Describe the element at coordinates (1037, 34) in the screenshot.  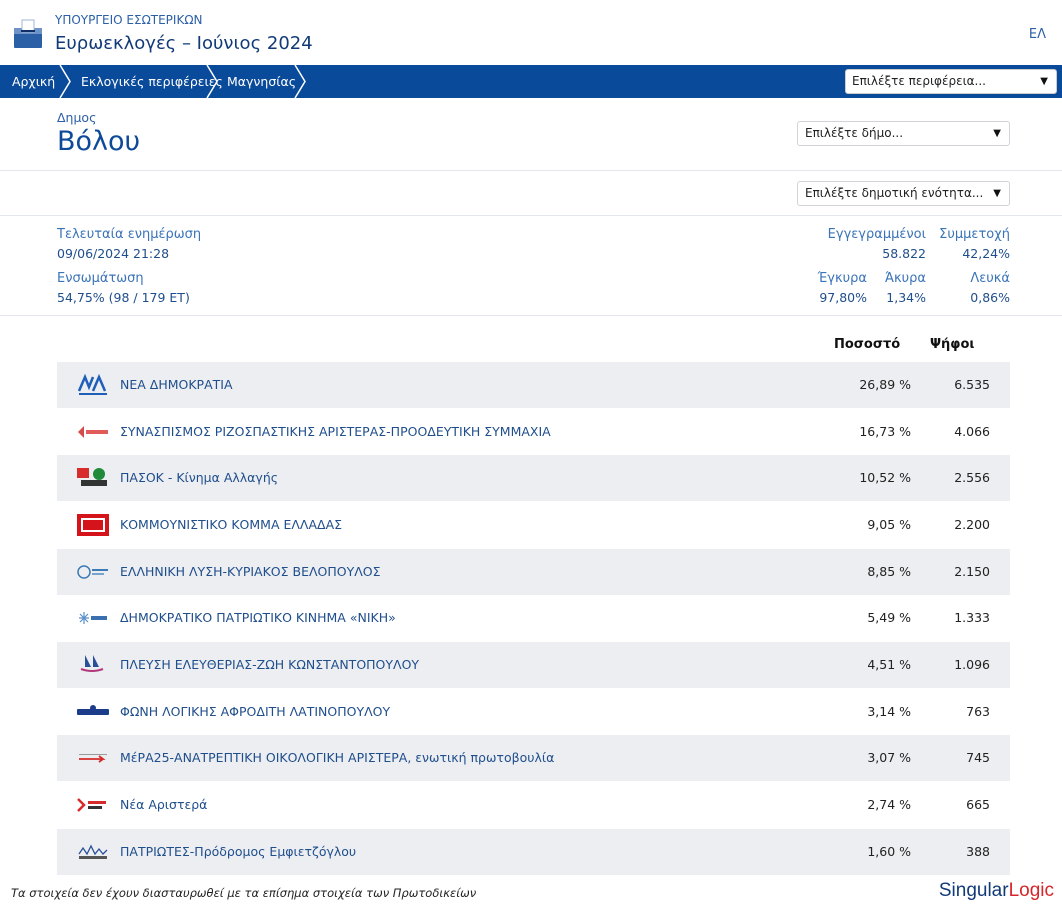
I see `language-switch: ΕΛ` at that location.